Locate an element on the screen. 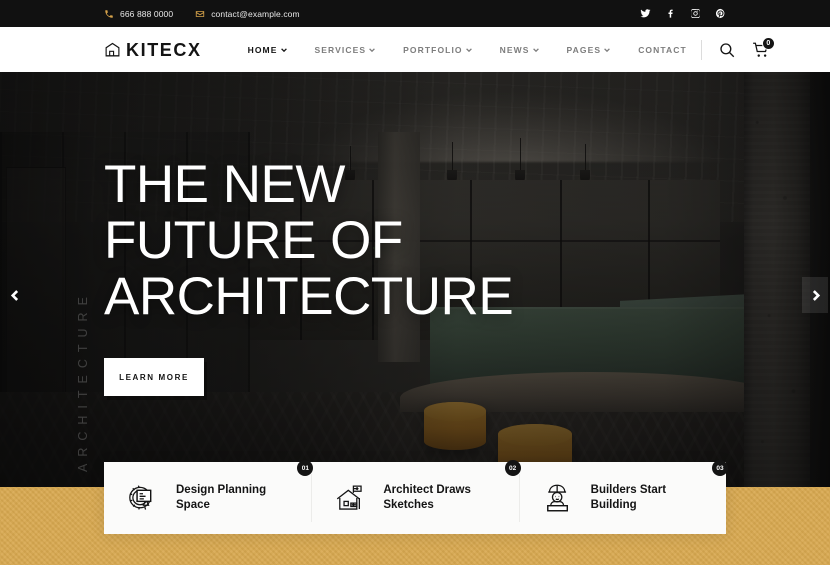  nav-label: PAGES is located at coordinates (584, 49).